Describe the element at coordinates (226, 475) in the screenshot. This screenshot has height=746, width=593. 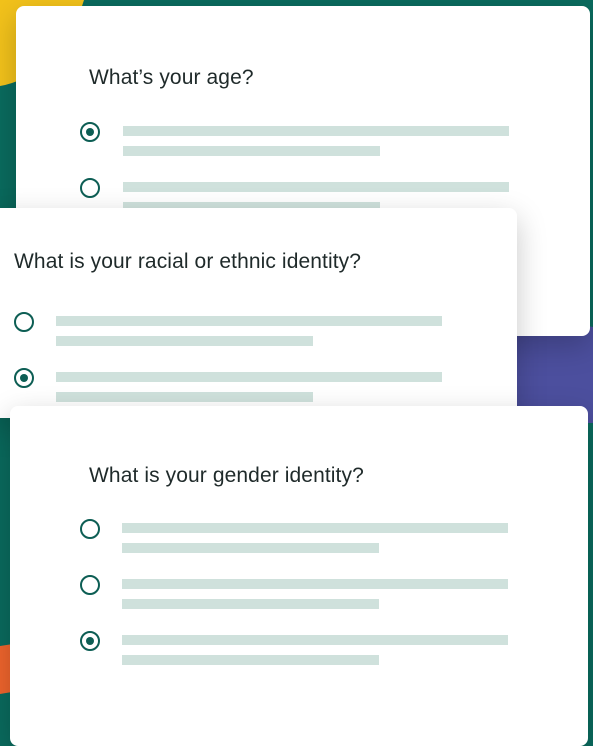
I see `gender-identity-question-title: What is your gender identity?` at that location.